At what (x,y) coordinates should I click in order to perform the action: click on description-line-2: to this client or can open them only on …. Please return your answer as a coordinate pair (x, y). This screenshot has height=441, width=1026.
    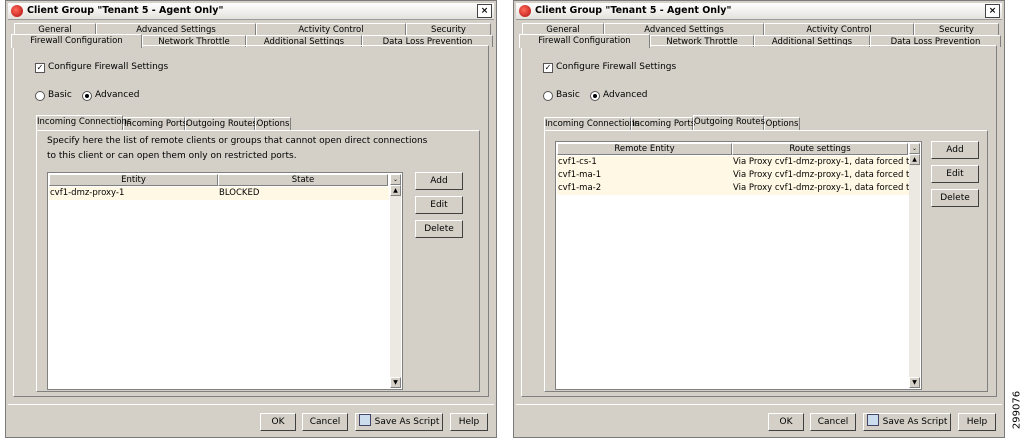
    Looking at the image, I should click on (172, 156).